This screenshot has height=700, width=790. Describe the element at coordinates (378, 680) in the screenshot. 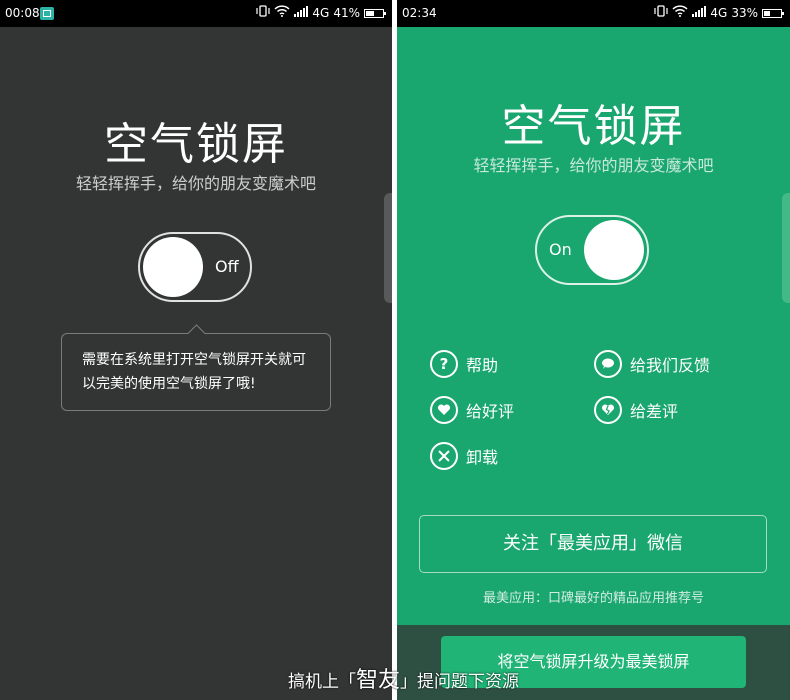

I see `watermark-brand: 智友` at that location.